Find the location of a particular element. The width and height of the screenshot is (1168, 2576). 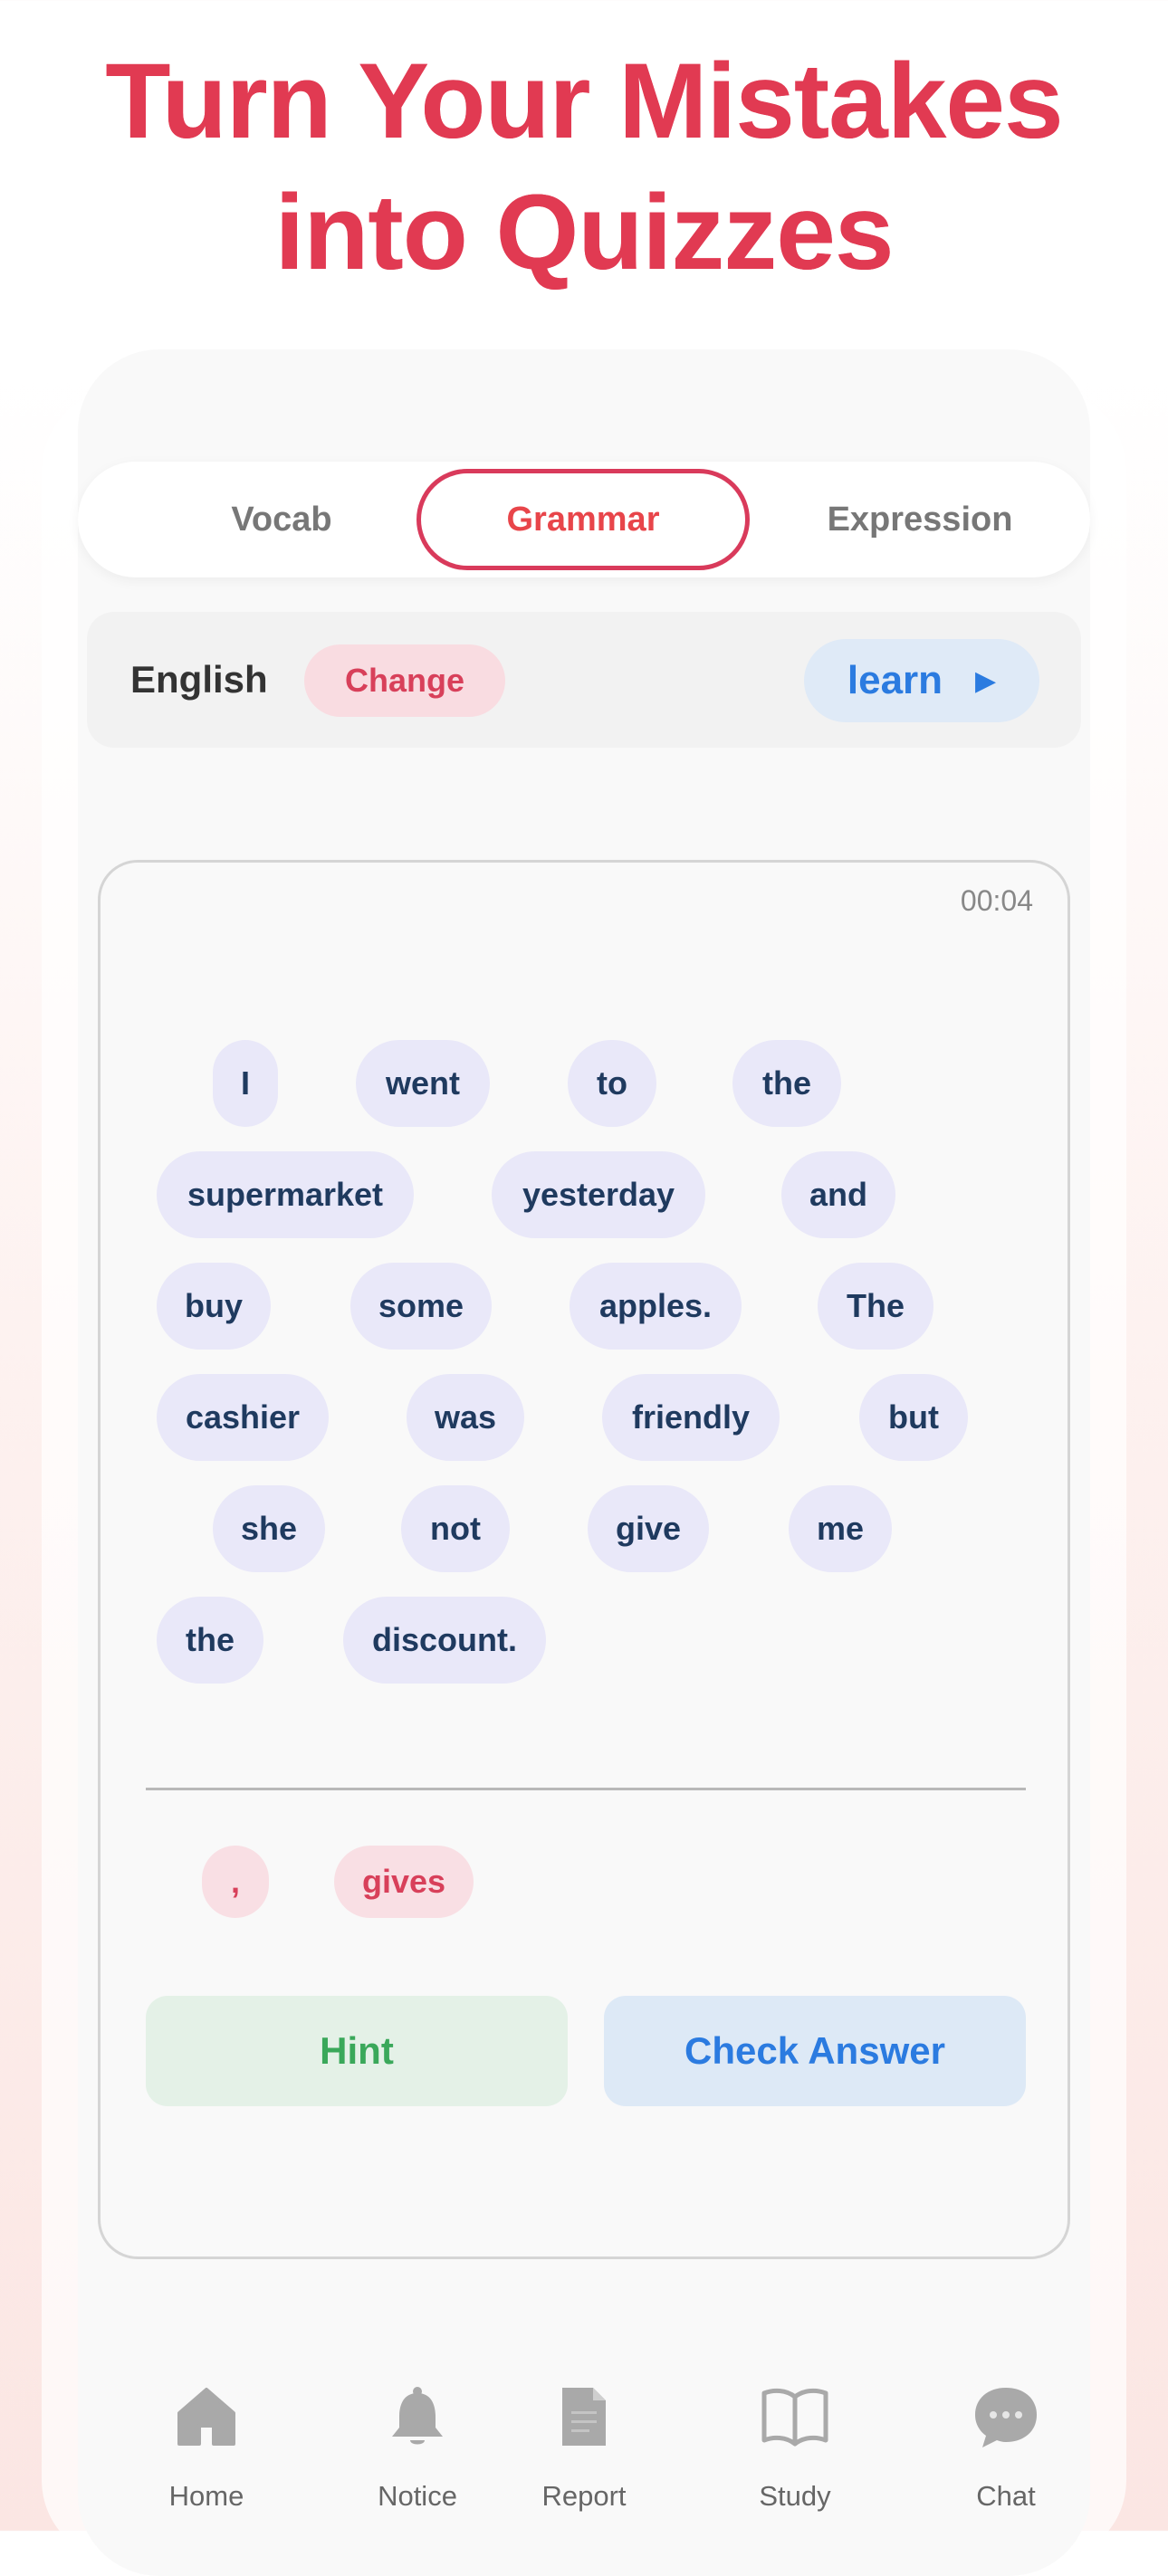

word-chip: not is located at coordinates (455, 1528).